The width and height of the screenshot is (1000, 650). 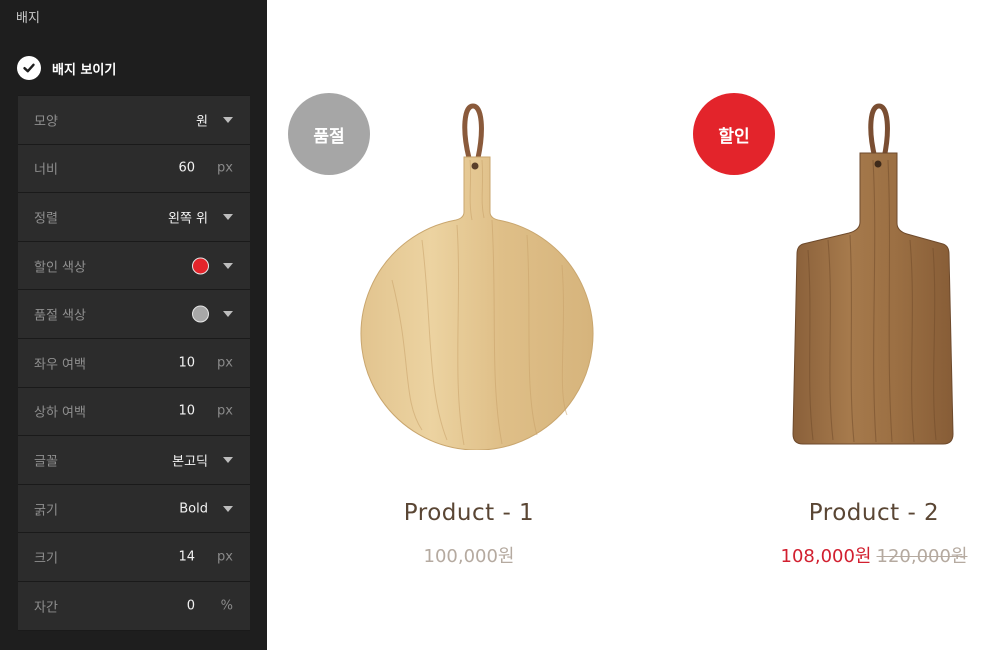 What do you see at coordinates (46, 170) in the screenshot?
I see `width-label: 너비` at bounding box center [46, 170].